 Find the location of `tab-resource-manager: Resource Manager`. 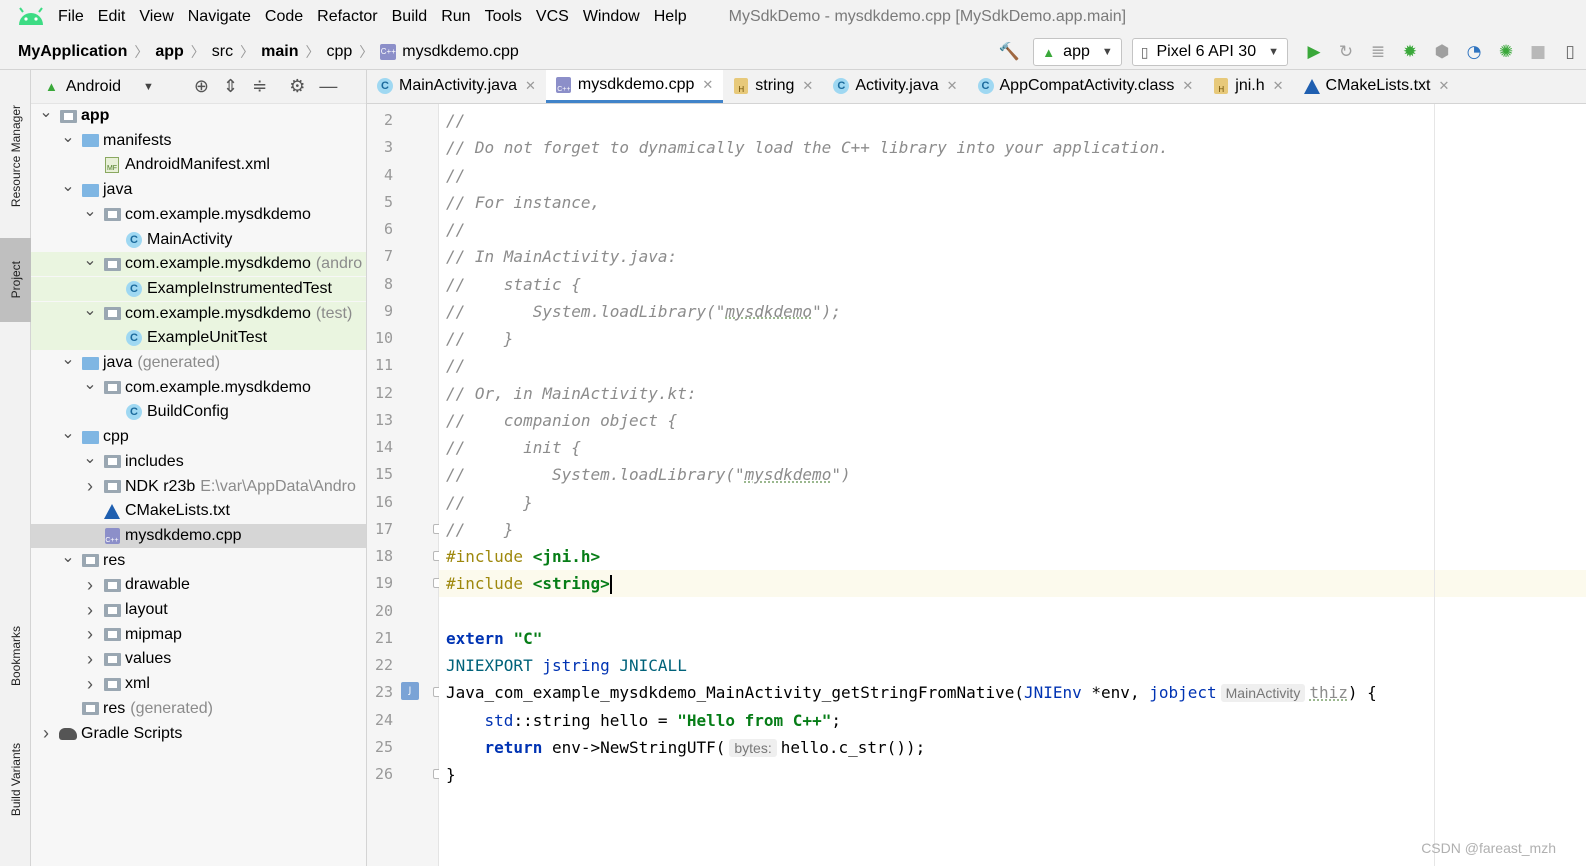

tab-resource-manager: Resource Manager is located at coordinates (15, 156).